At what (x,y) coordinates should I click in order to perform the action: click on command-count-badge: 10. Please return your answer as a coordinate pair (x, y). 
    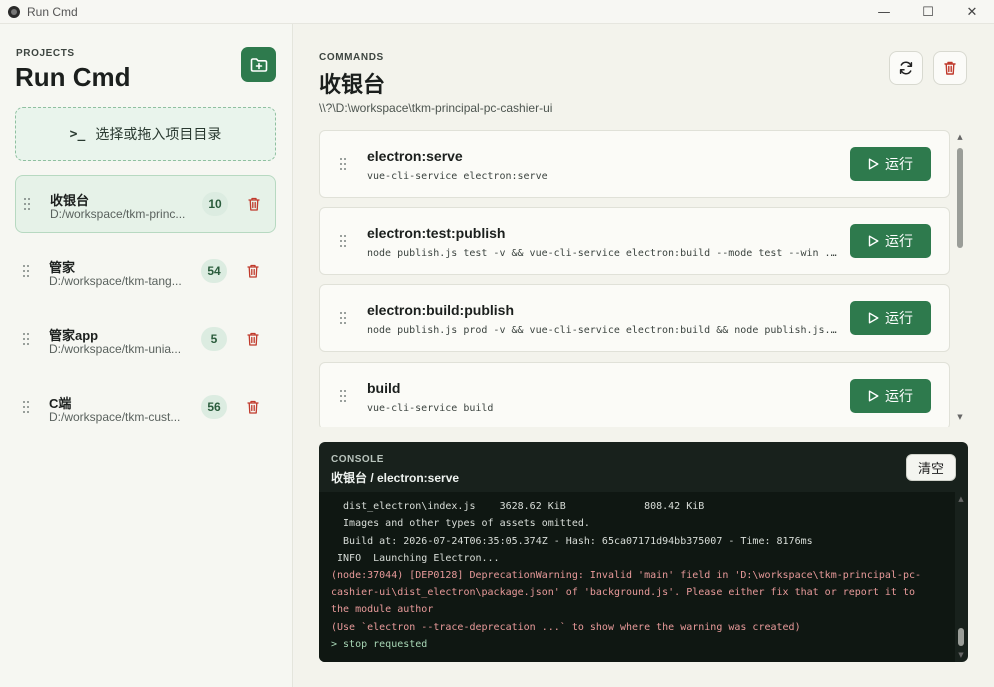
    Looking at the image, I should click on (215, 204).